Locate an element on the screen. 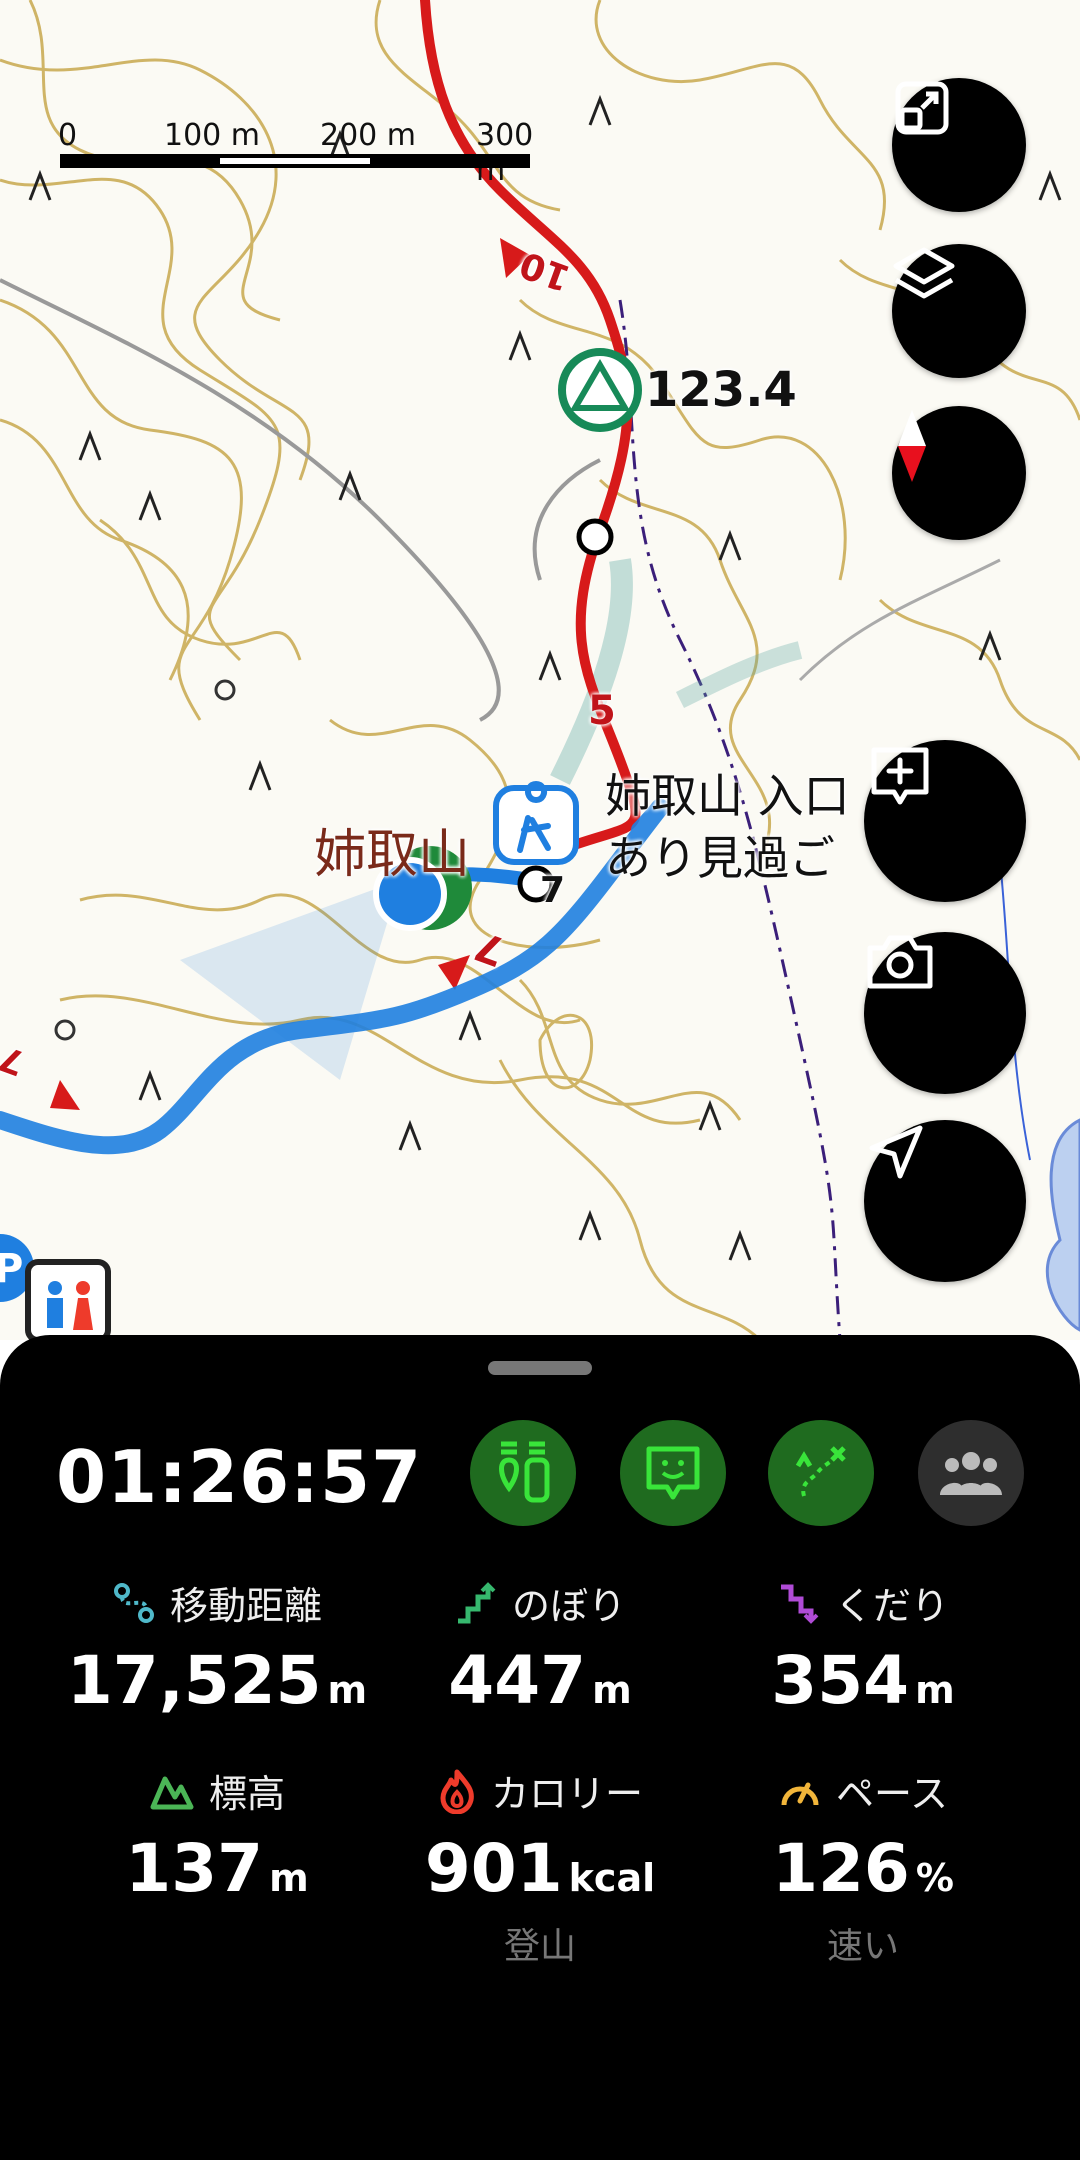 This screenshot has height=2160, width=1080. speedometer-icon is located at coordinates (800, 1793).